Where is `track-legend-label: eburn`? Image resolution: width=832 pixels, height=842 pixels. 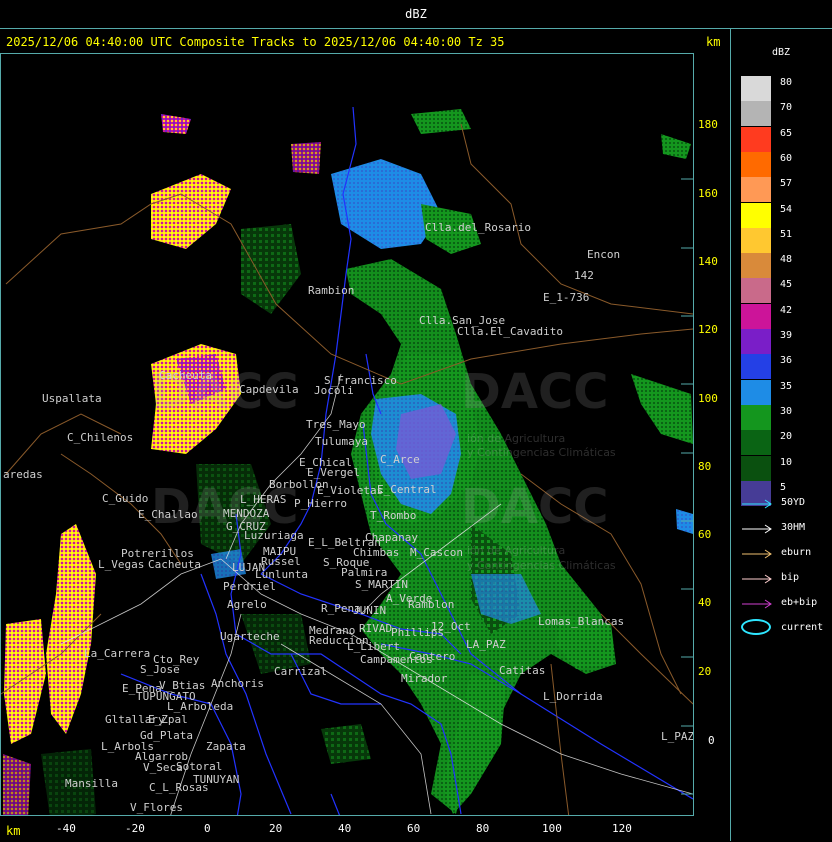 track-legend-label: eburn is located at coordinates (796, 552).